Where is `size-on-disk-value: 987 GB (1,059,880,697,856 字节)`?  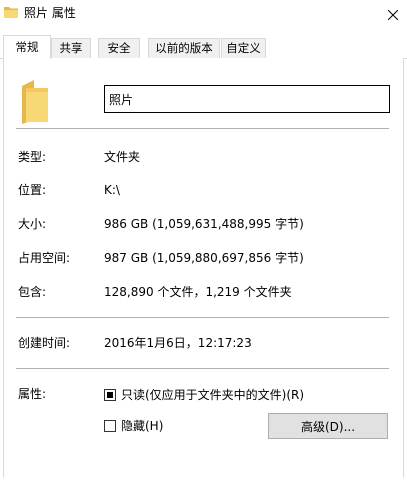 size-on-disk-value: 987 GB (1,059,880,697,856 字节) is located at coordinates (204, 258).